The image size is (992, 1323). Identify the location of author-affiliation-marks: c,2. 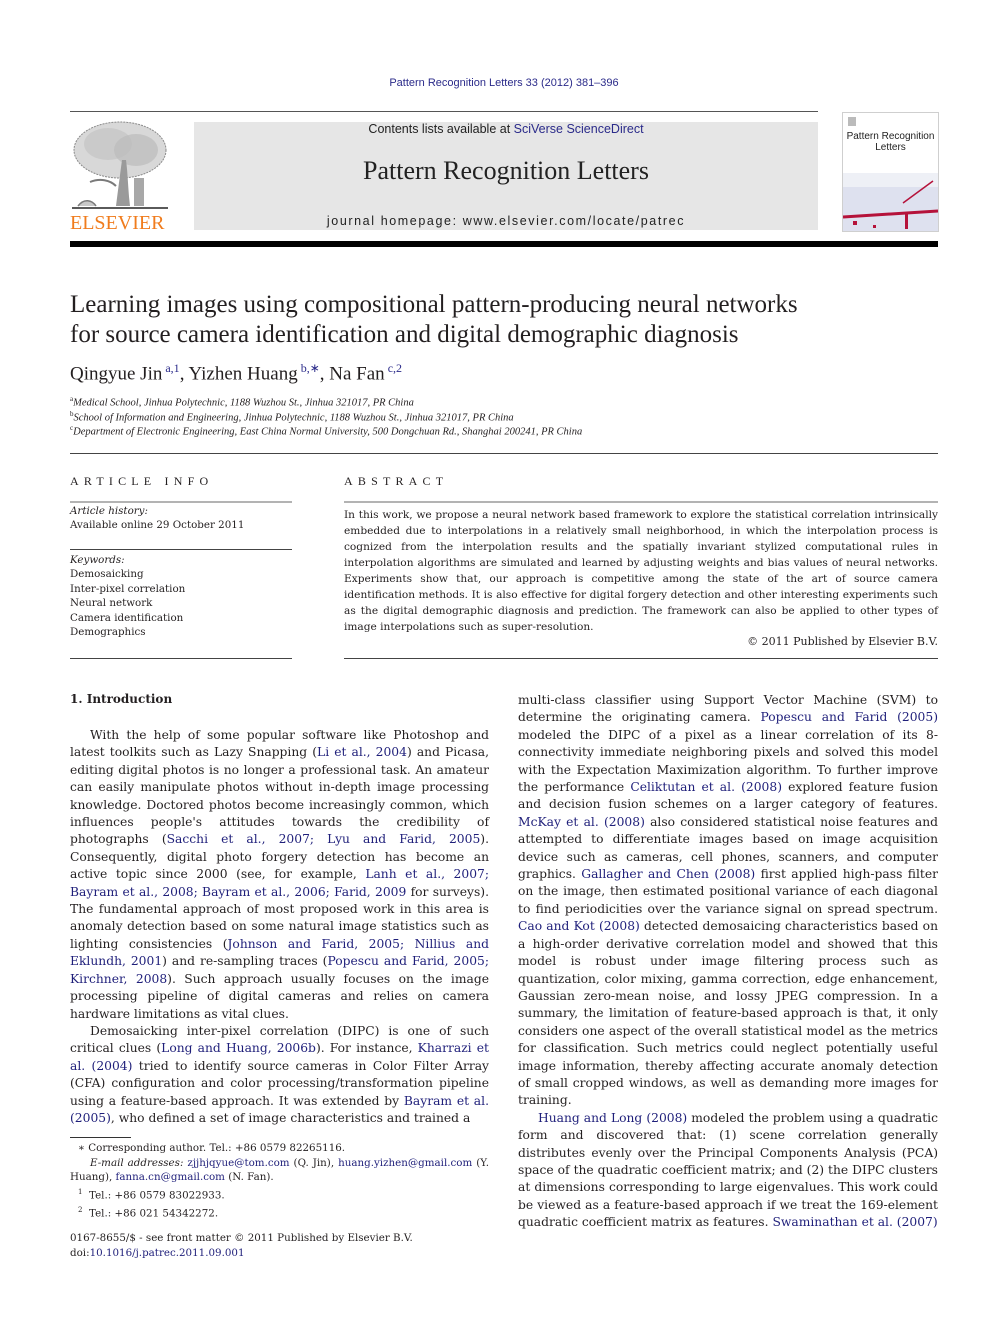
(393, 368).